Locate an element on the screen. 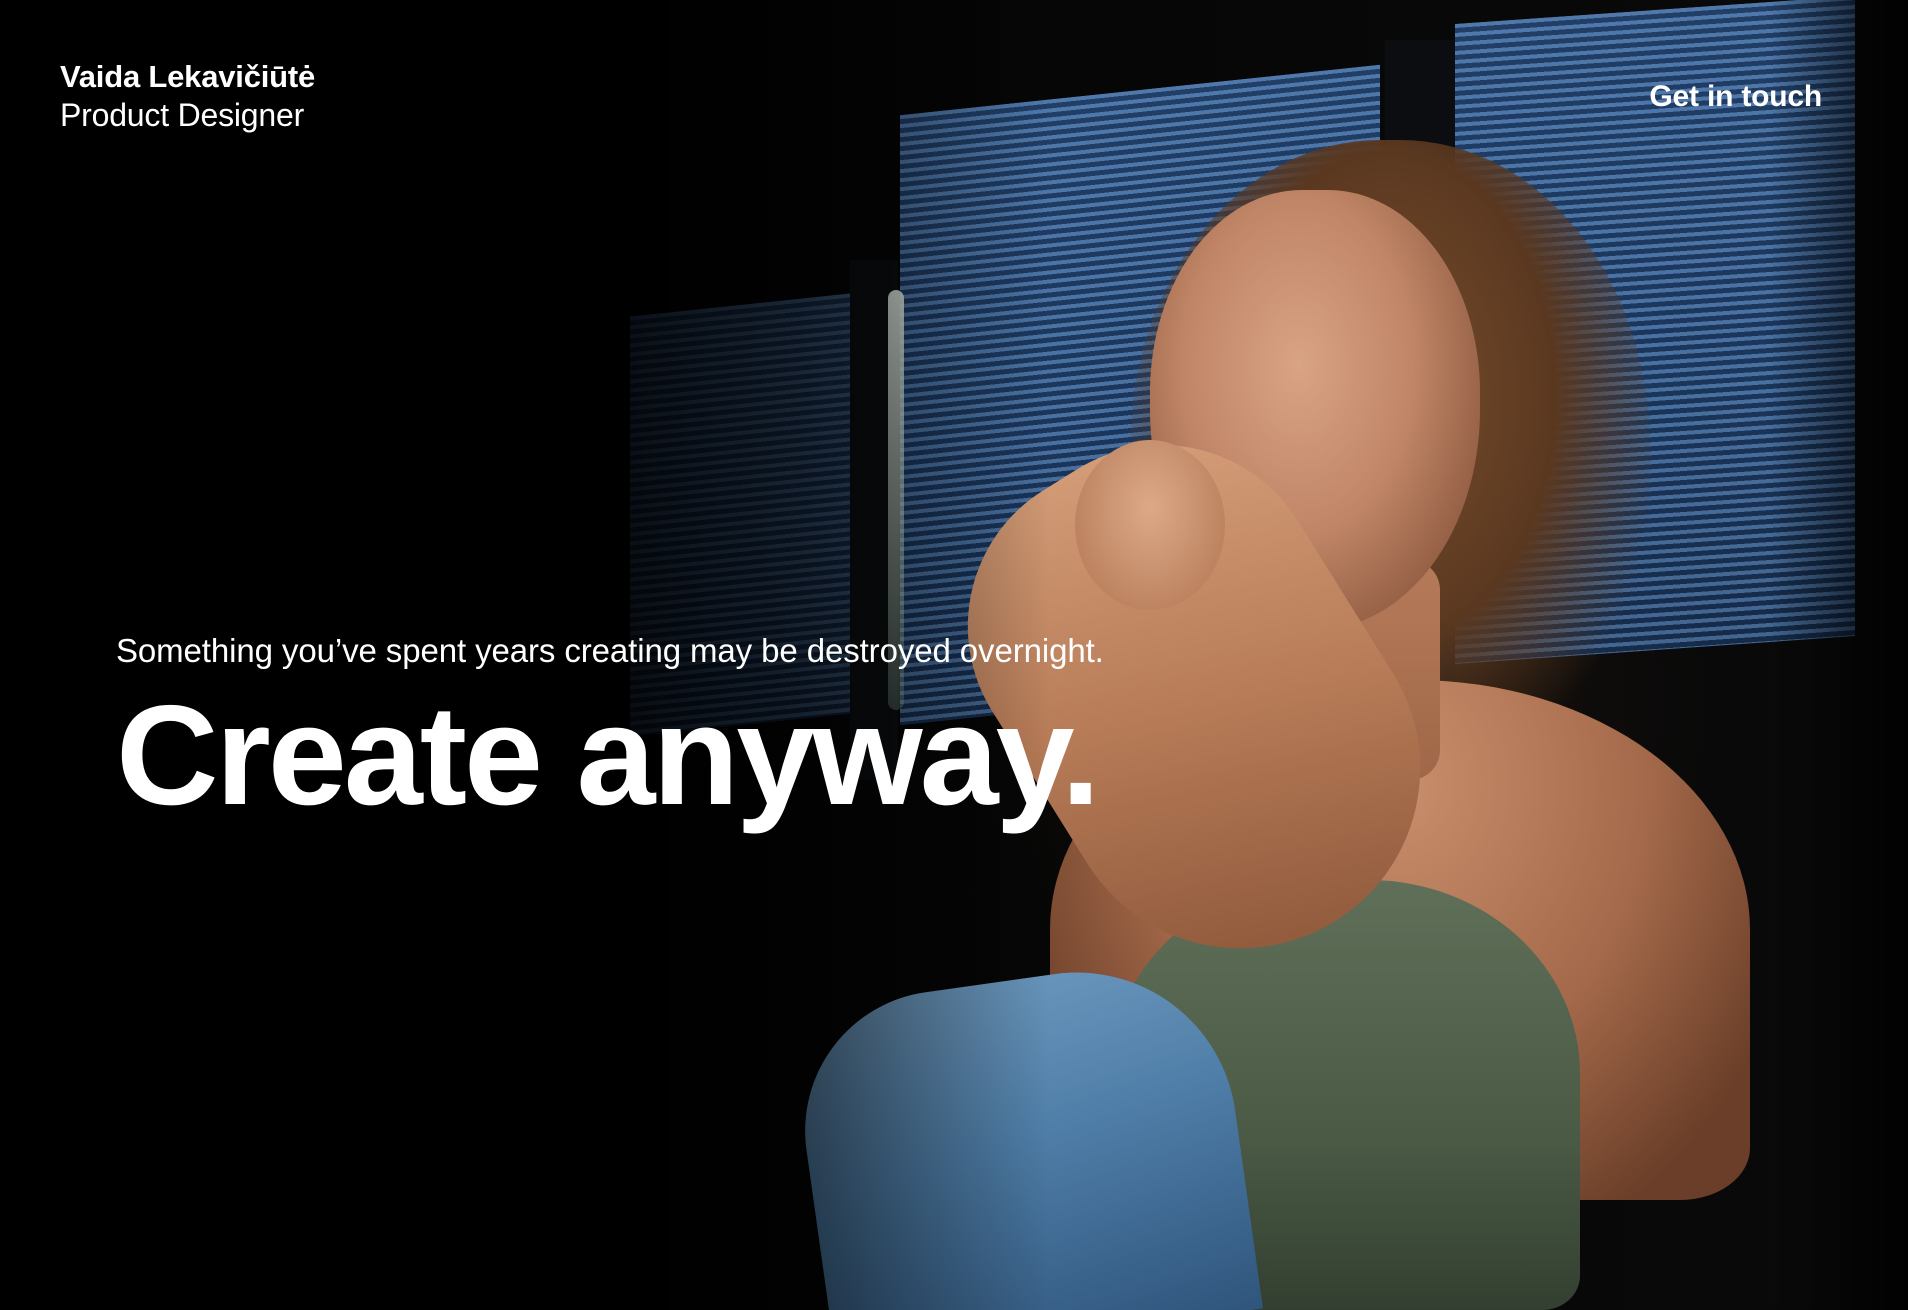  get-in-touch-link: Get in touch is located at coordinates (1735, 97).